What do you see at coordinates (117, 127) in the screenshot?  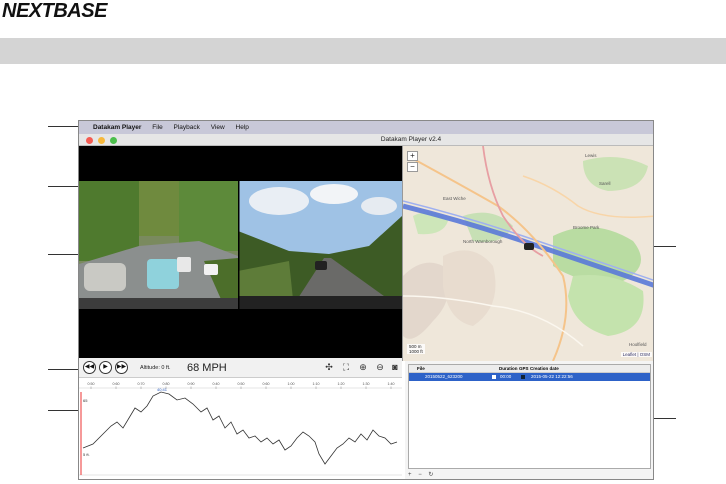 I see `menu-app-name: Datakam Player` at bounding box center [117, 127].